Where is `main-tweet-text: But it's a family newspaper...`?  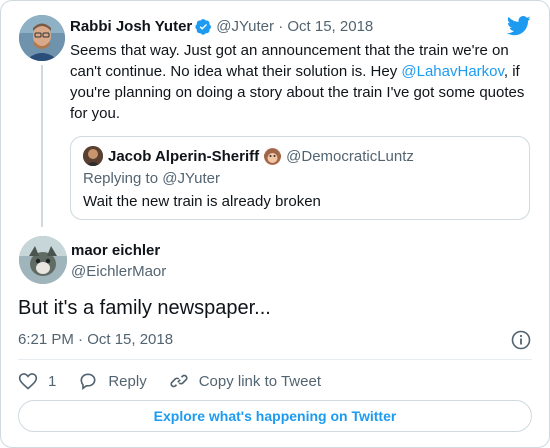 main-tweet-text: But it's a family newspaper... is located at coordinates (144, 308).